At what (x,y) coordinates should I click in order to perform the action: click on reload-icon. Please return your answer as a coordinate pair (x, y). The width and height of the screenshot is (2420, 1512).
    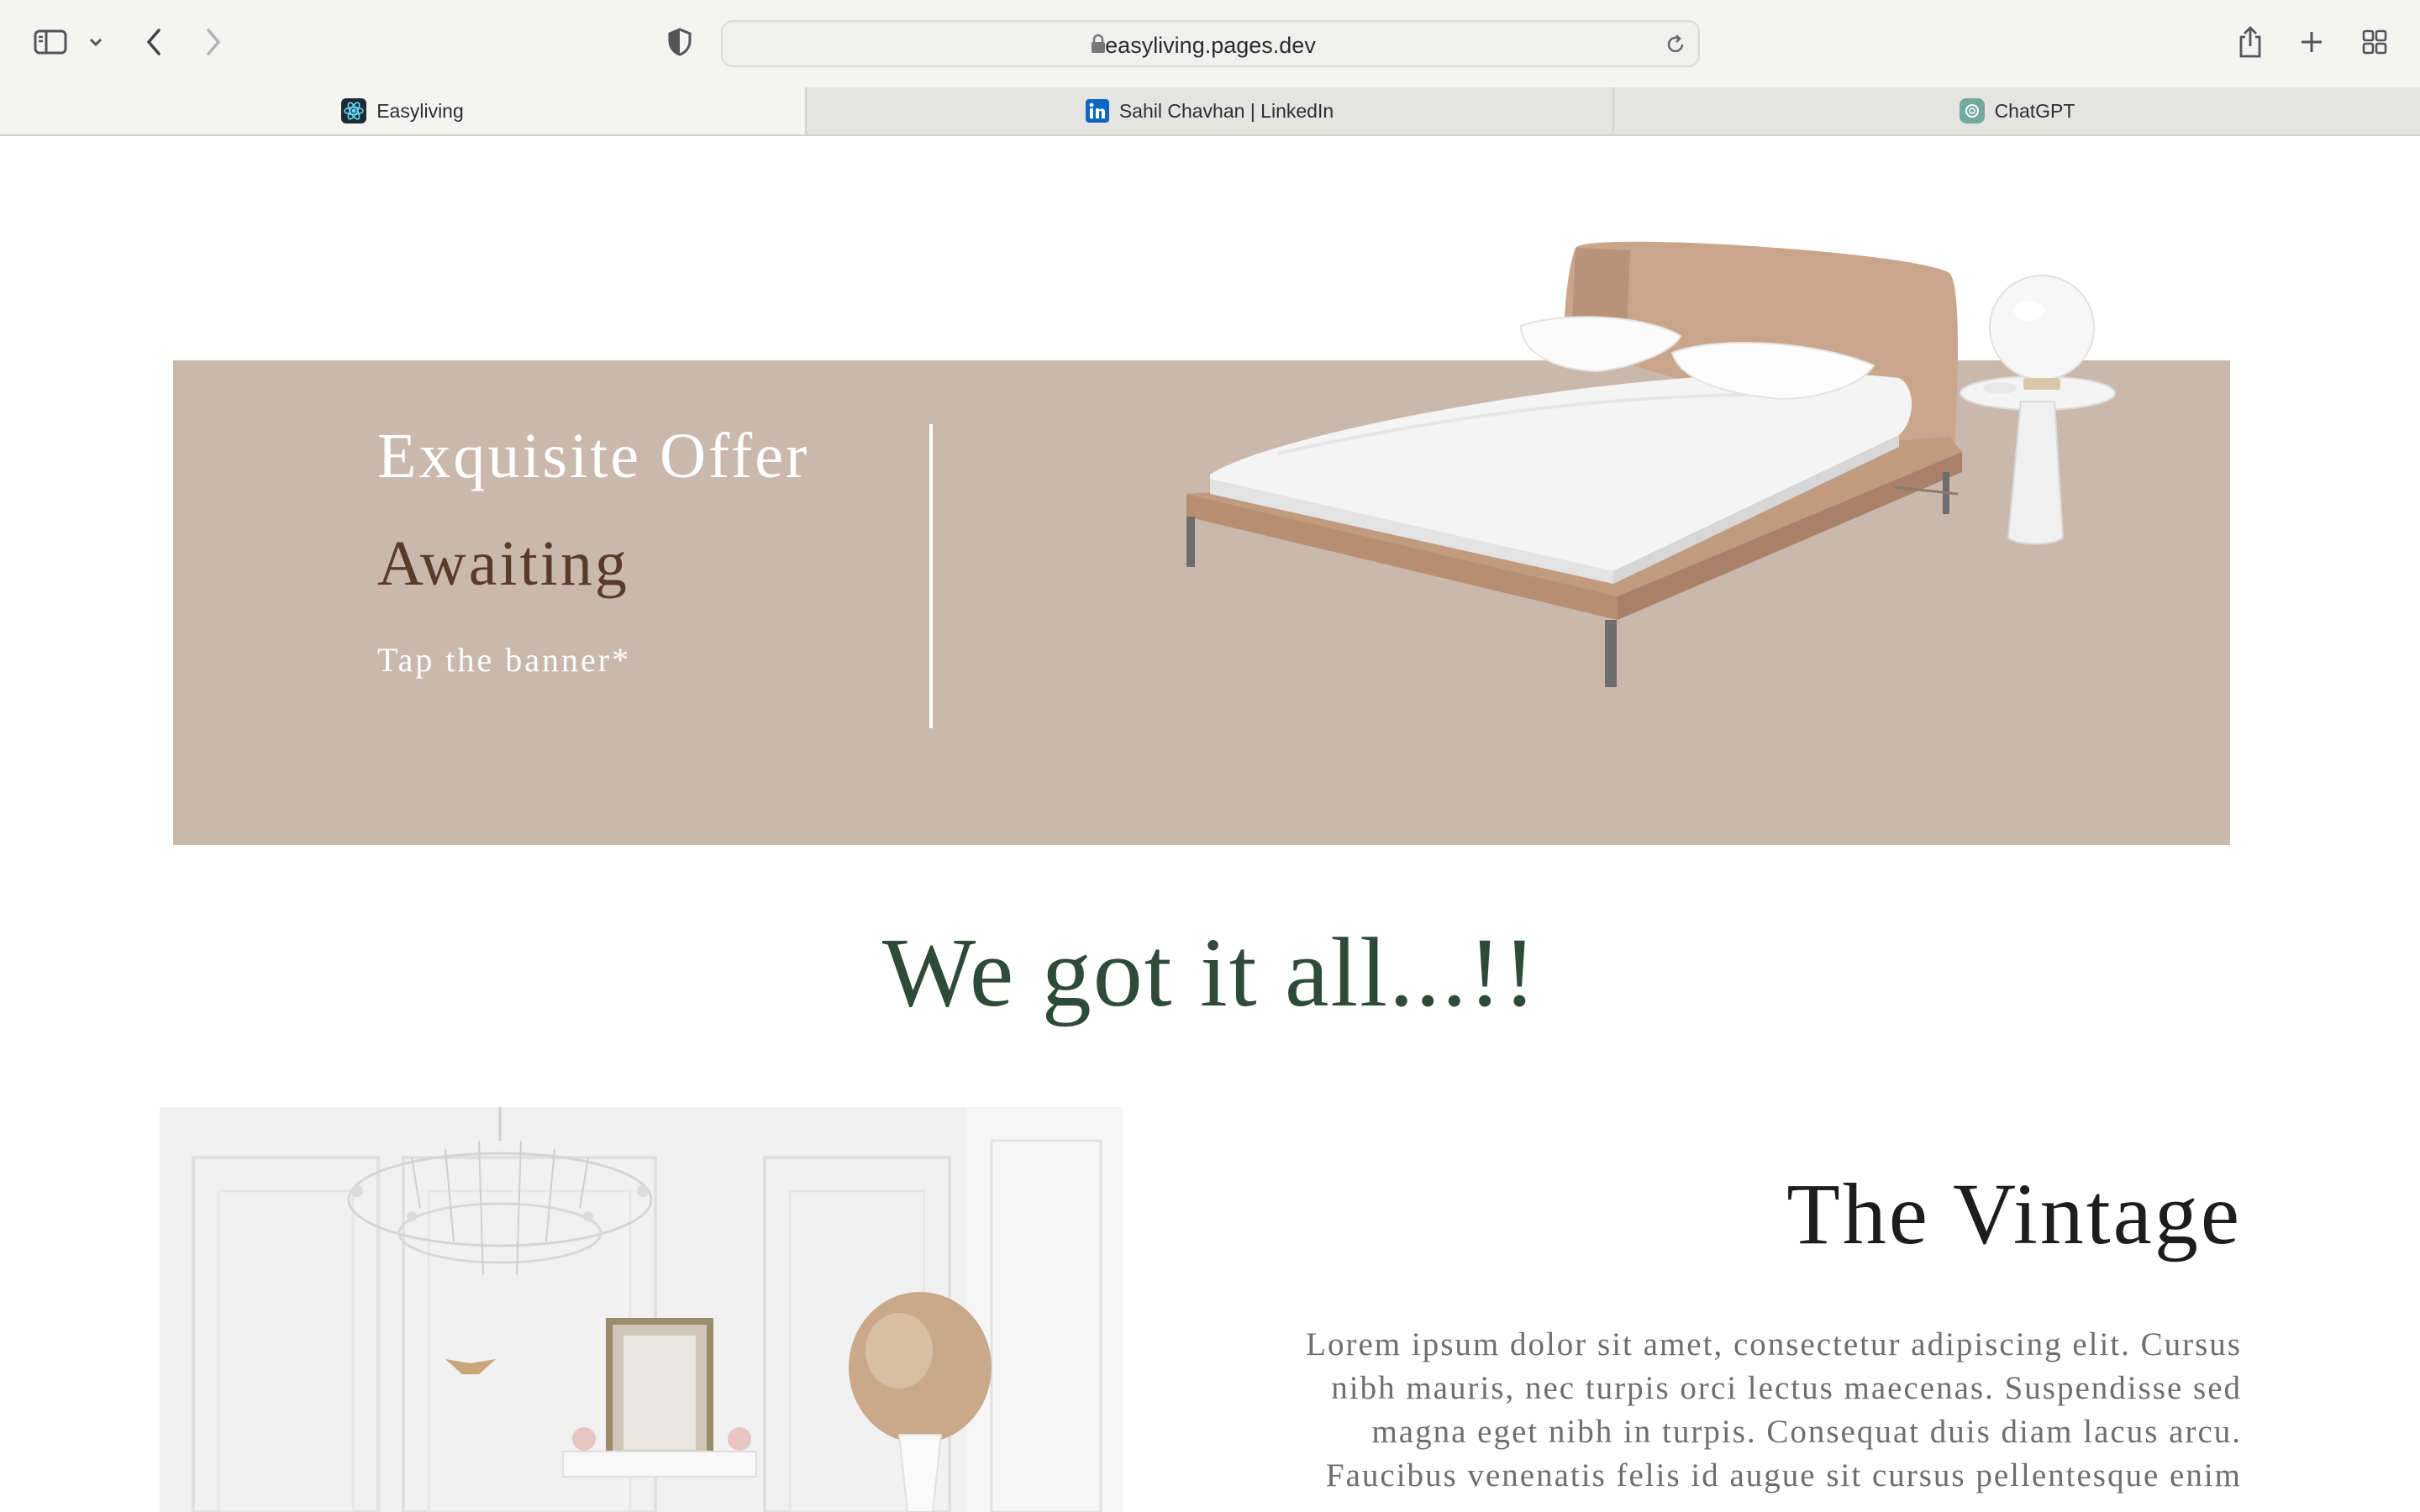
    Looking at the image, I should click on (1676, 44).